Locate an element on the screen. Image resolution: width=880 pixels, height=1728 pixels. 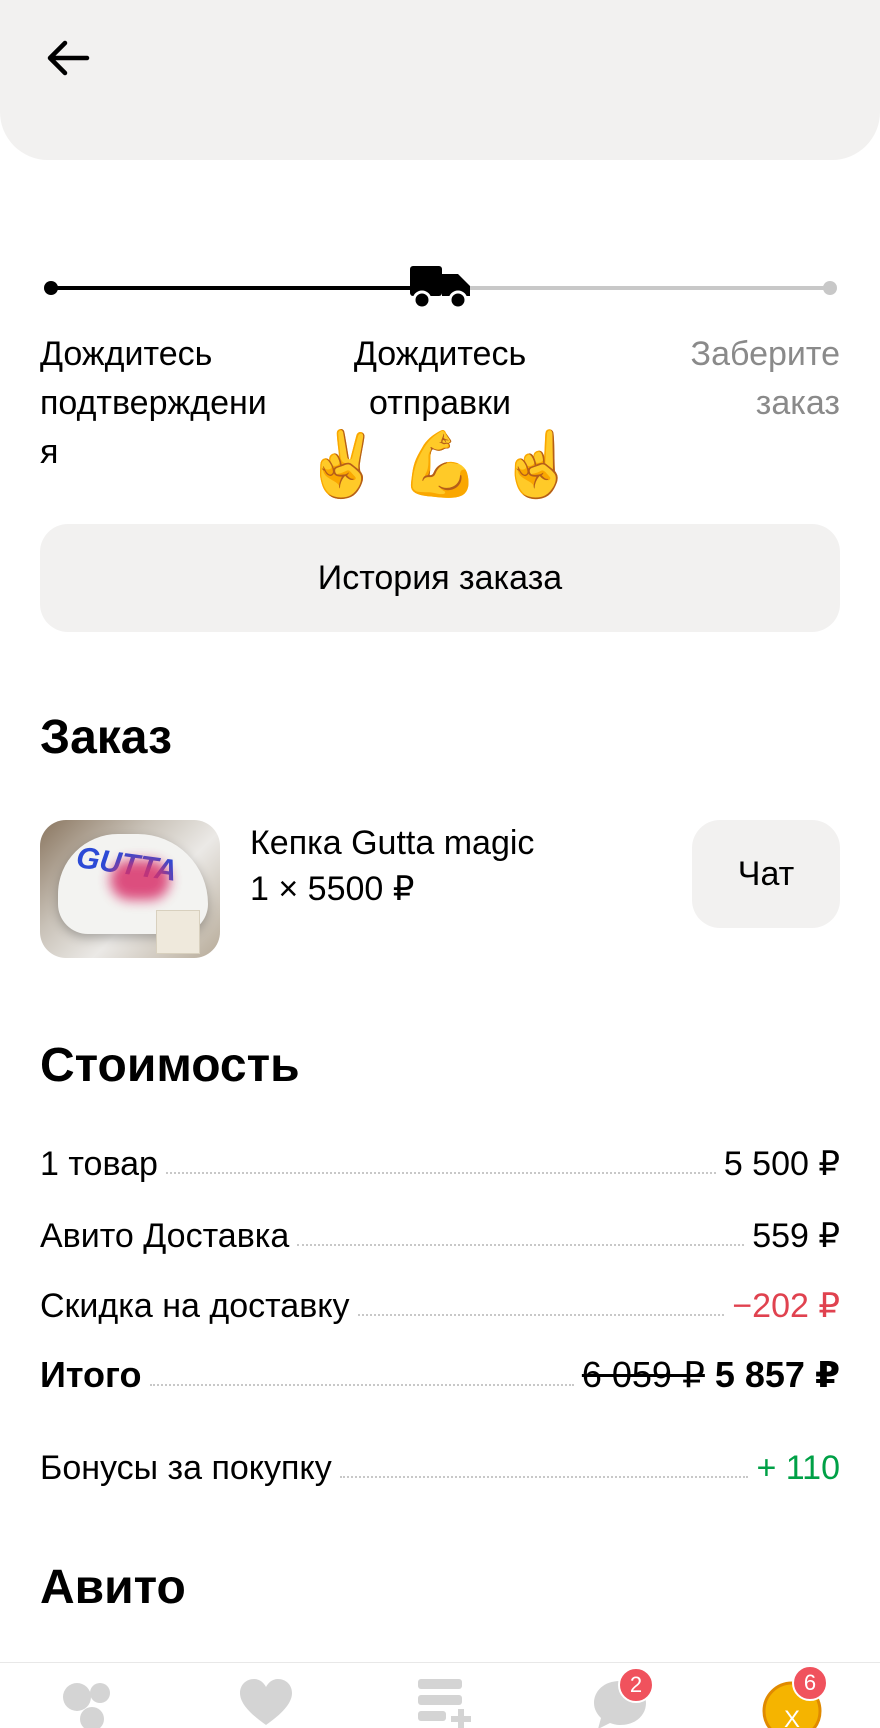
cost-value: 5 500 ₽ is located at coordinates (781, 1164).